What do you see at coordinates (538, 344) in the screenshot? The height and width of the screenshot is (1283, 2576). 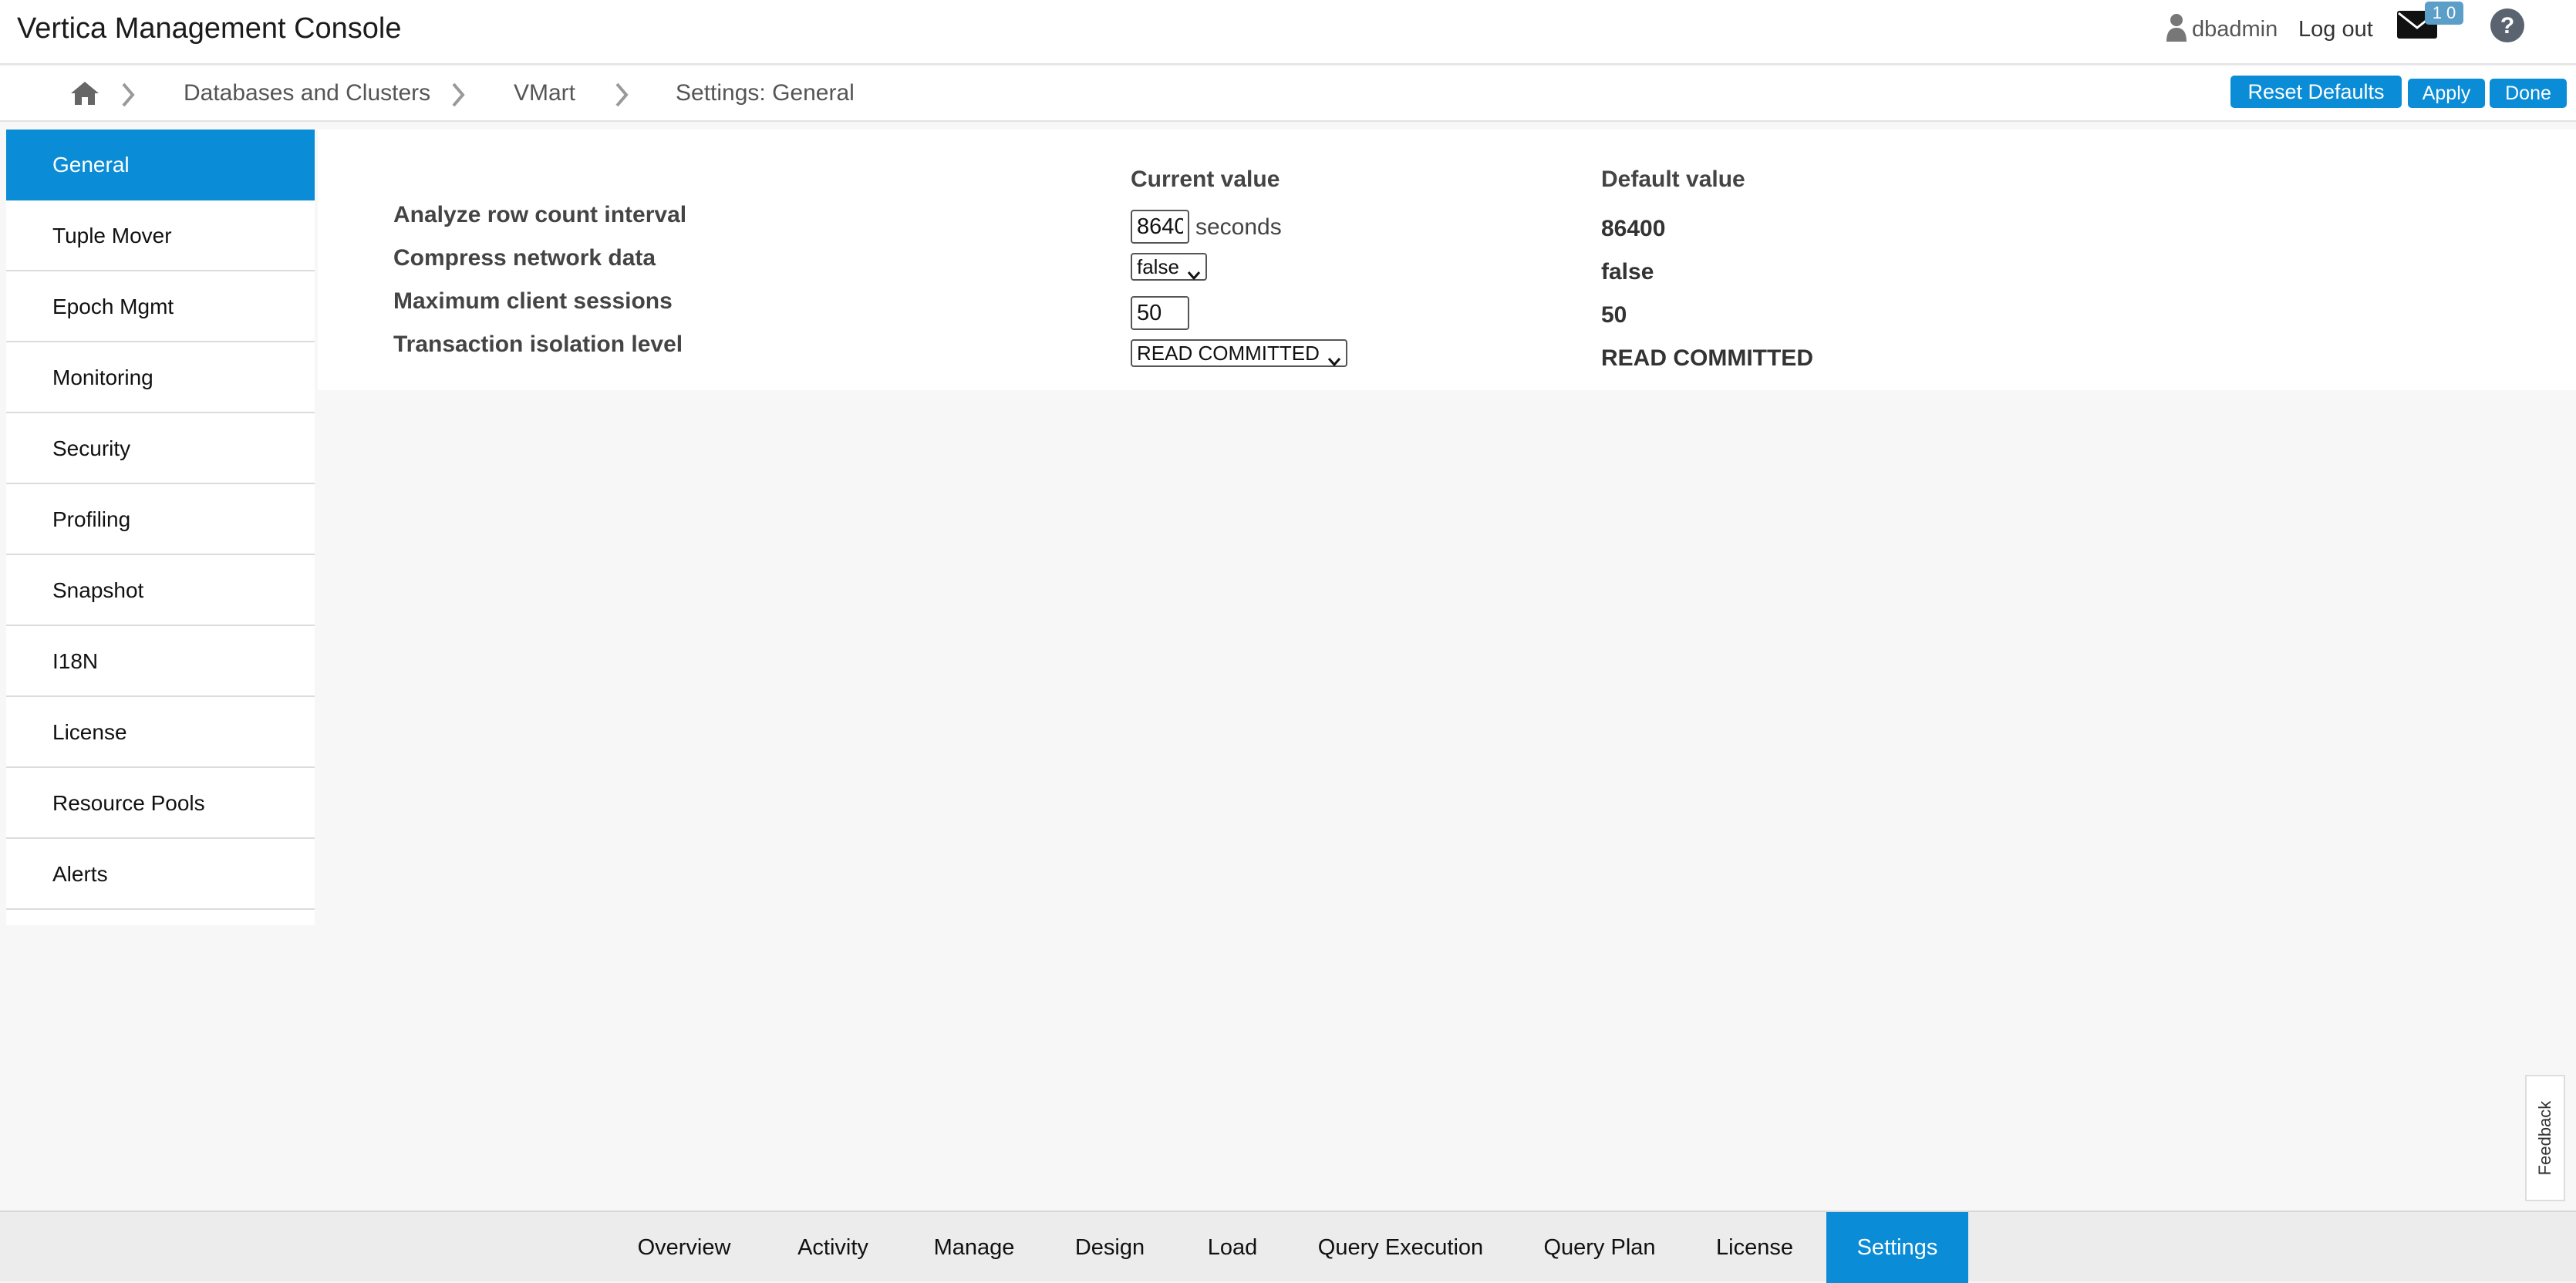 I see `transaction-isolation-level-label: Transaction isolation level` at bounding box center [538, 344].